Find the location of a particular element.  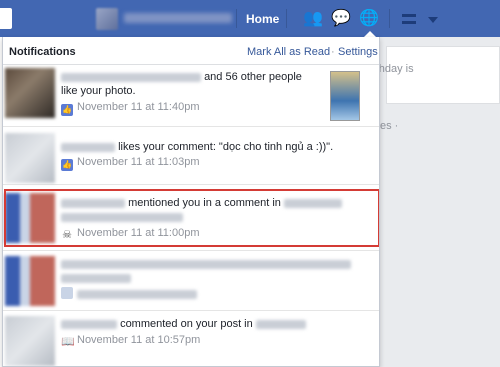

background-text: es · is located at coordinates (389, 126).